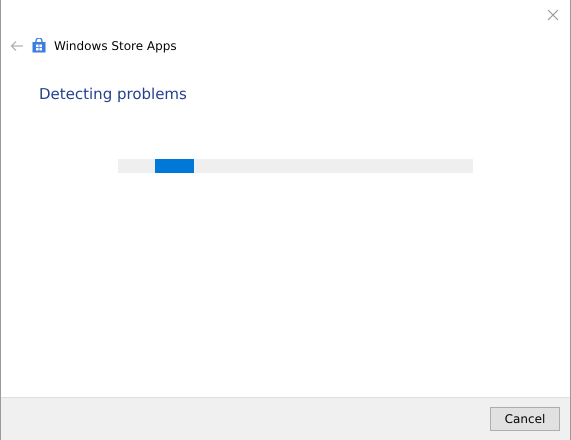 Image resolution: width=571 pixels, height=440 pixels. What do you see at coordinates (115, 45) in the screenshot?
I see `window-title: Windows Store Apps` at bounding box center [115, 45].